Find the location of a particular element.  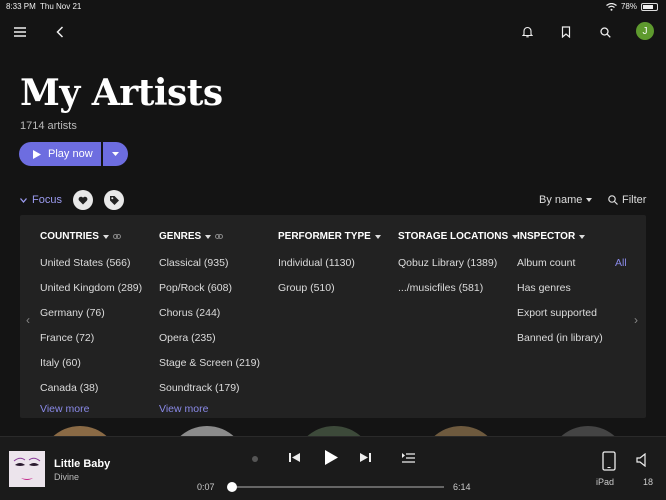

performer-type-item: Individual (1130) is located at coordinates (316, 263).